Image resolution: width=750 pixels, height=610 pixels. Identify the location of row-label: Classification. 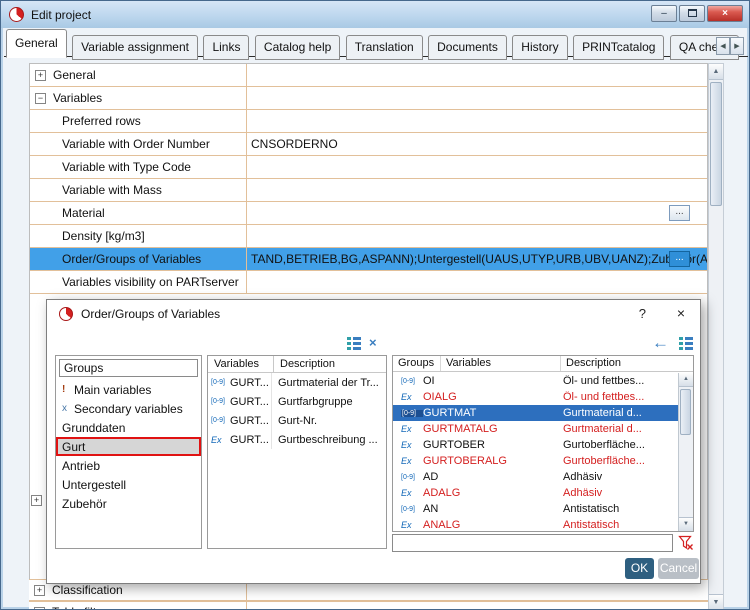
(87, 590).